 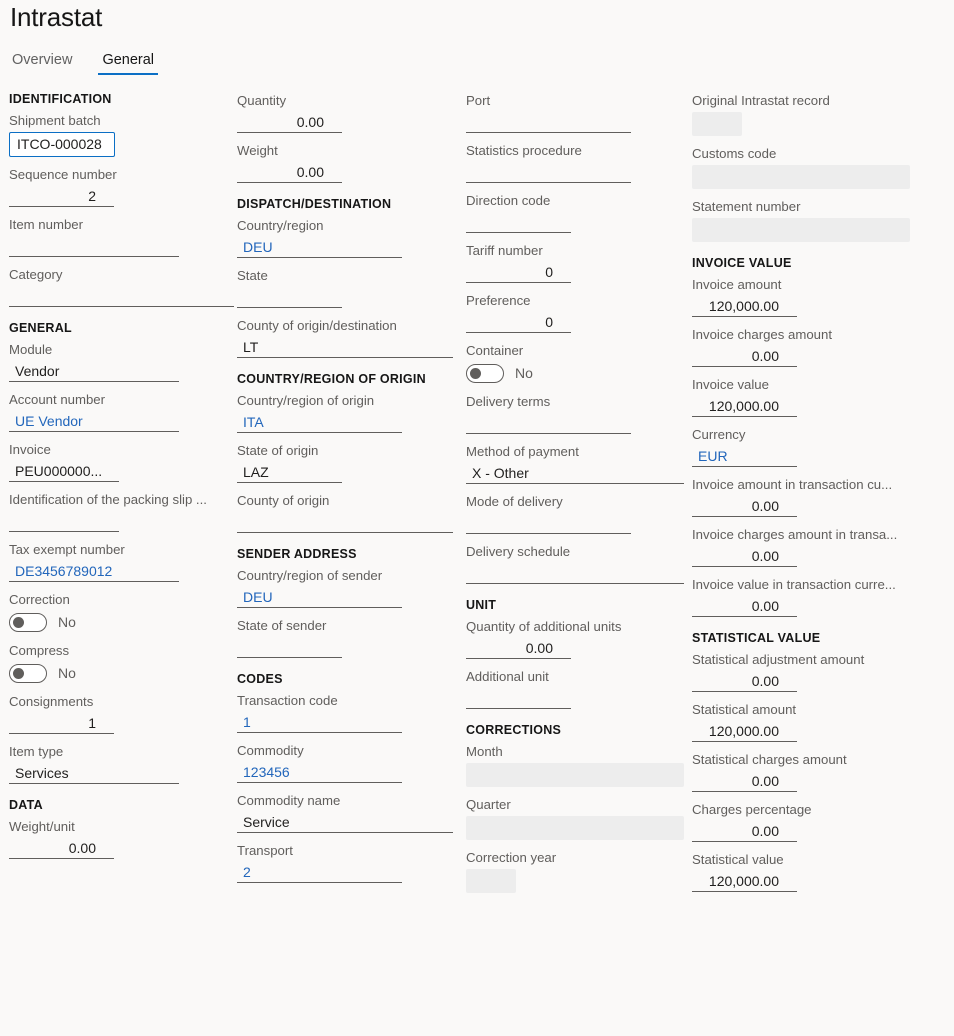 What do you see at coordinates (94, 421) in the screenshot?
I see `account-number-input: UE Vendor` at bounding box center [94, 421].